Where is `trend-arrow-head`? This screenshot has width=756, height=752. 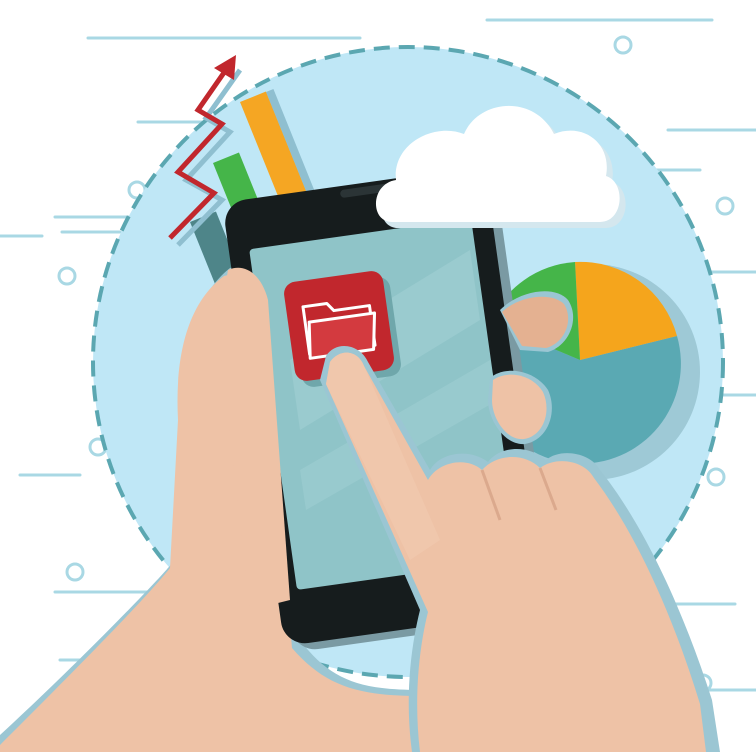
trend-arrow-head is located at coordinates (225, 67).